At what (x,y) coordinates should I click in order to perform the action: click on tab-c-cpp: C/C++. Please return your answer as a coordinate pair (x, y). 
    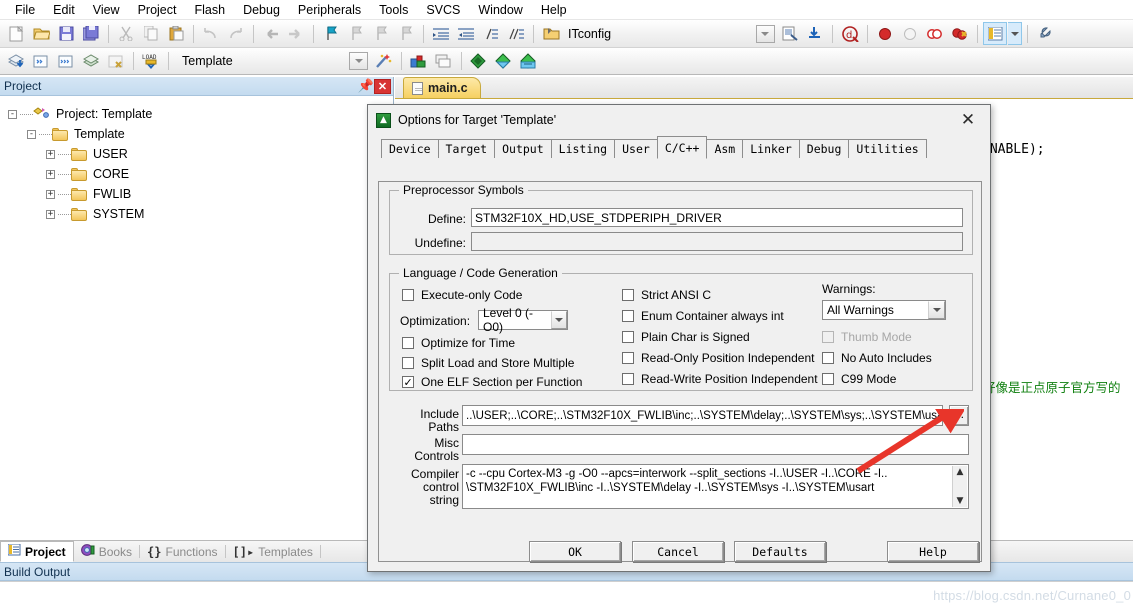
    Looking at the image, I should click on (682, 147).